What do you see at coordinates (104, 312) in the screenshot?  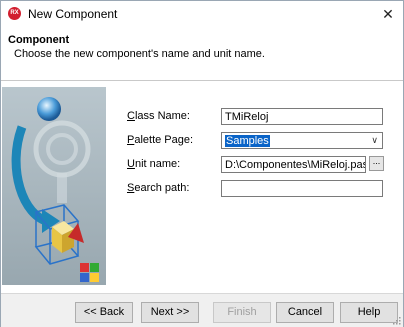 I see `back-button: << Back` at bounding box center [104, 312].